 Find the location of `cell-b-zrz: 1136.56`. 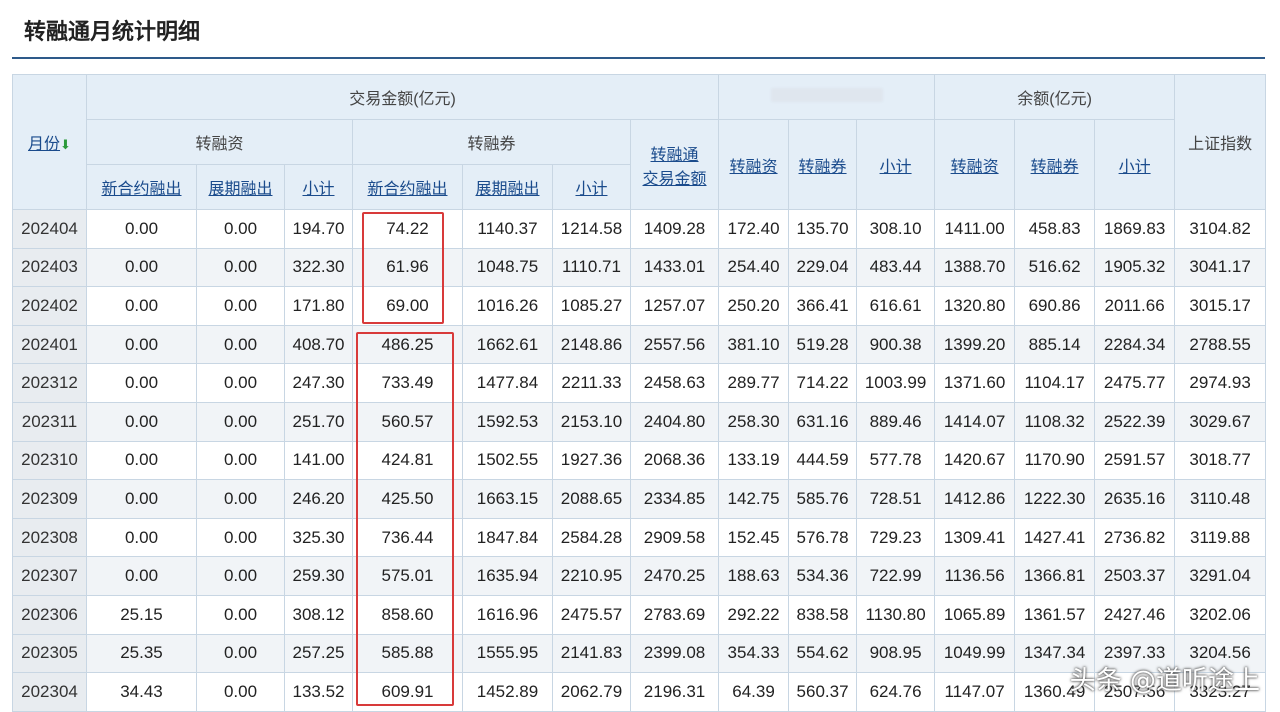

cell-b-zrz: 1136.56 is located at coordinates (975, 576).